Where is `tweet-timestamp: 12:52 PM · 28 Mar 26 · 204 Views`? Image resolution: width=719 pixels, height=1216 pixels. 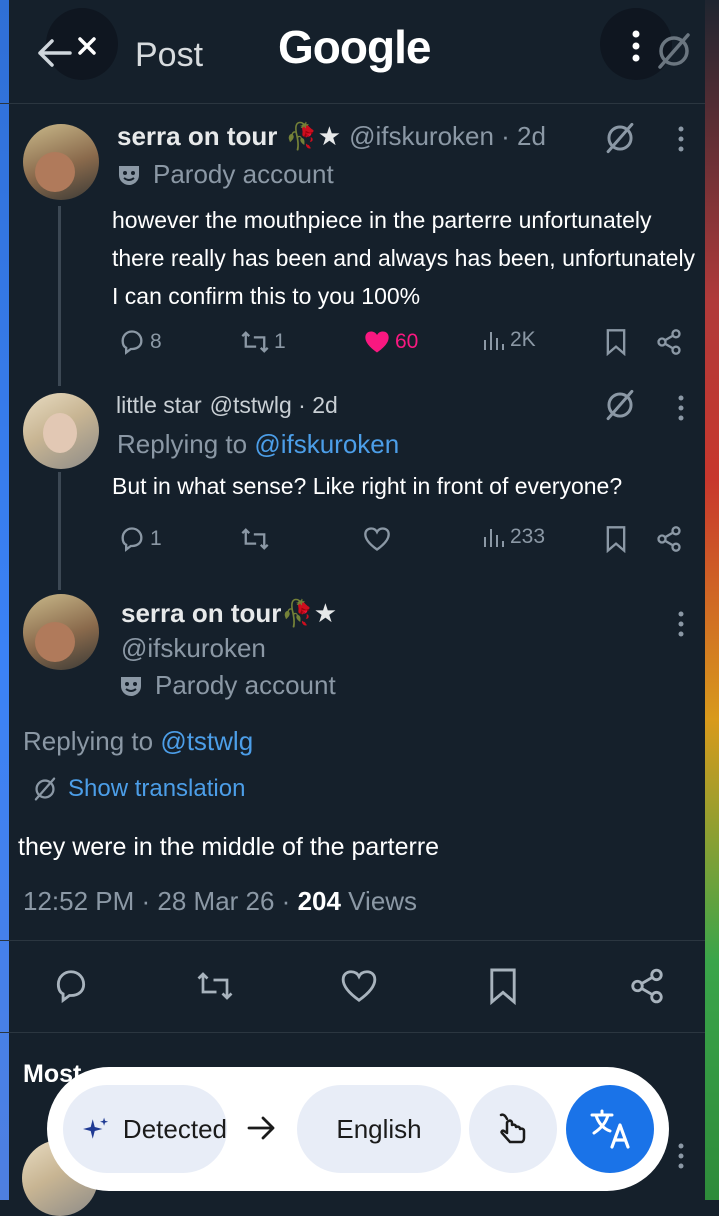
tweet-timestamp: 12:52 PM · 28 Mar 26 · 204 Views is located at coordinates (220, 901).